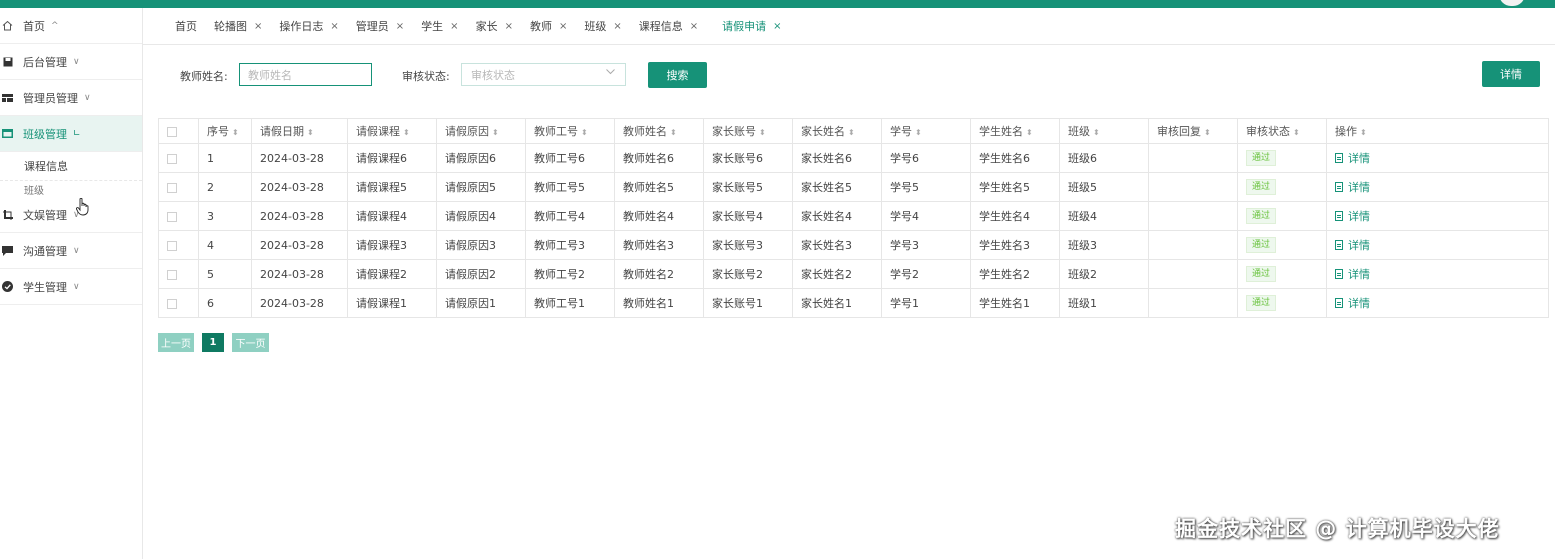 The image size is (1555, 559). What do you see at coordinates (1512, 3) in the screenshot?
I see `avatar` at bounding box center [1512, 3].